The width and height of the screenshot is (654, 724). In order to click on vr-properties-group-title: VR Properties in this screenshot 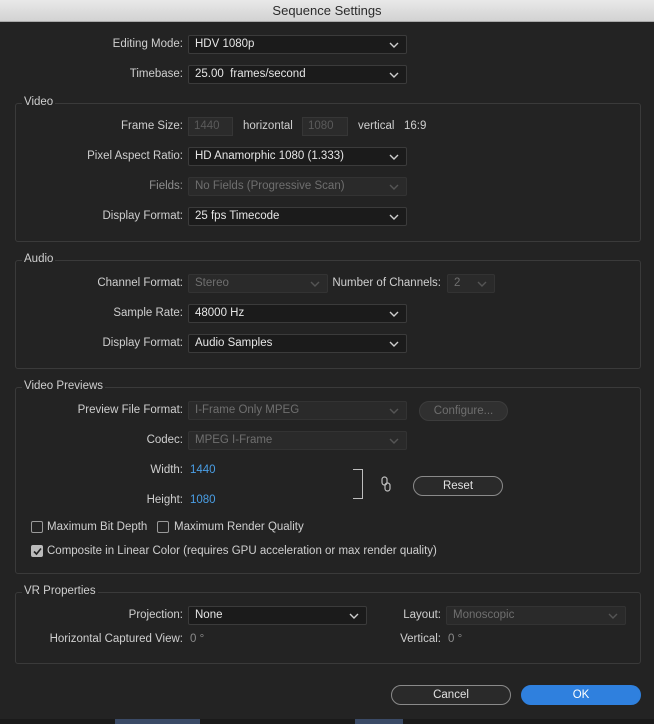, I will do `click(60, 591)`.